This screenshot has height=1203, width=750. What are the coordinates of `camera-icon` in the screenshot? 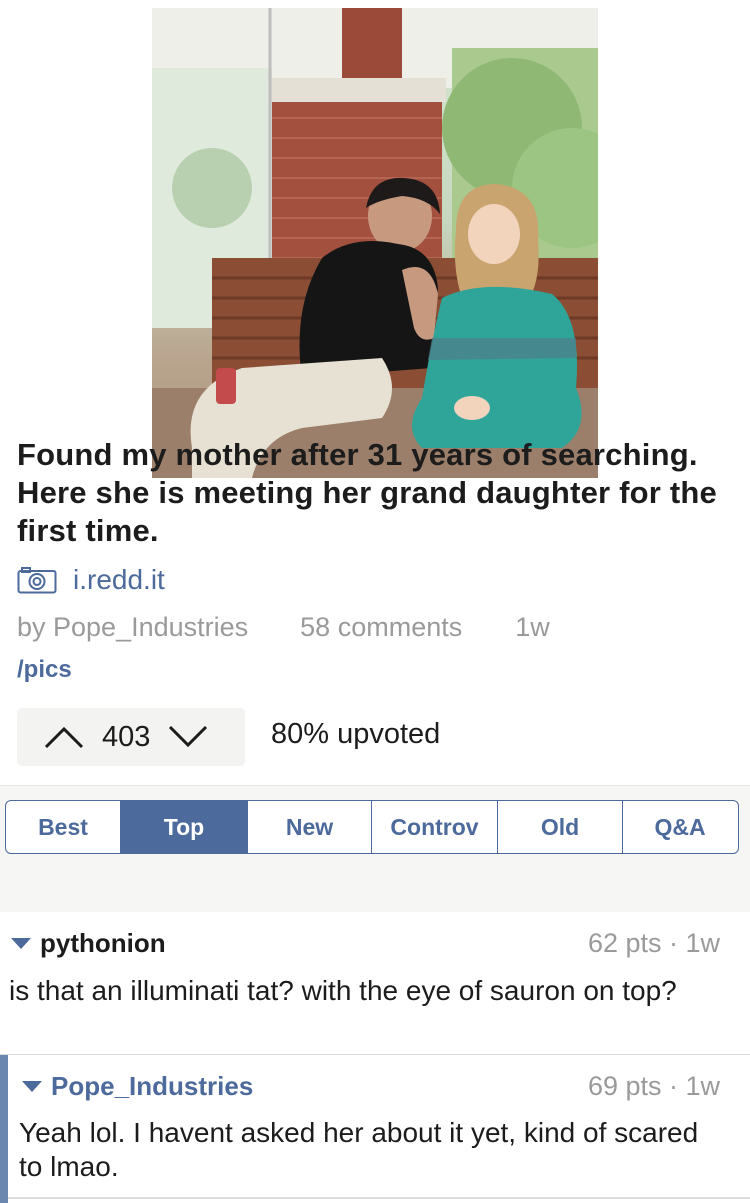 It's located at (37, 580).